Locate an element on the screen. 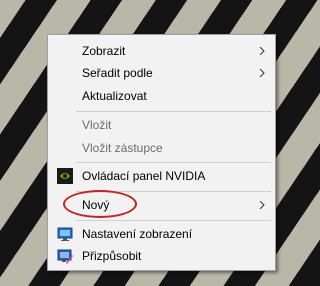 Image resolution: width=320 pixels, height=286 pixels. menu-item-label: Zobrazit is located at coordinates (104, 51).